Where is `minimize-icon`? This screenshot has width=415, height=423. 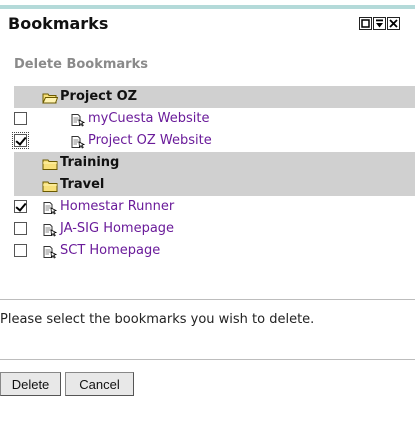 minimize-icon is located at coordinates (365, 23).